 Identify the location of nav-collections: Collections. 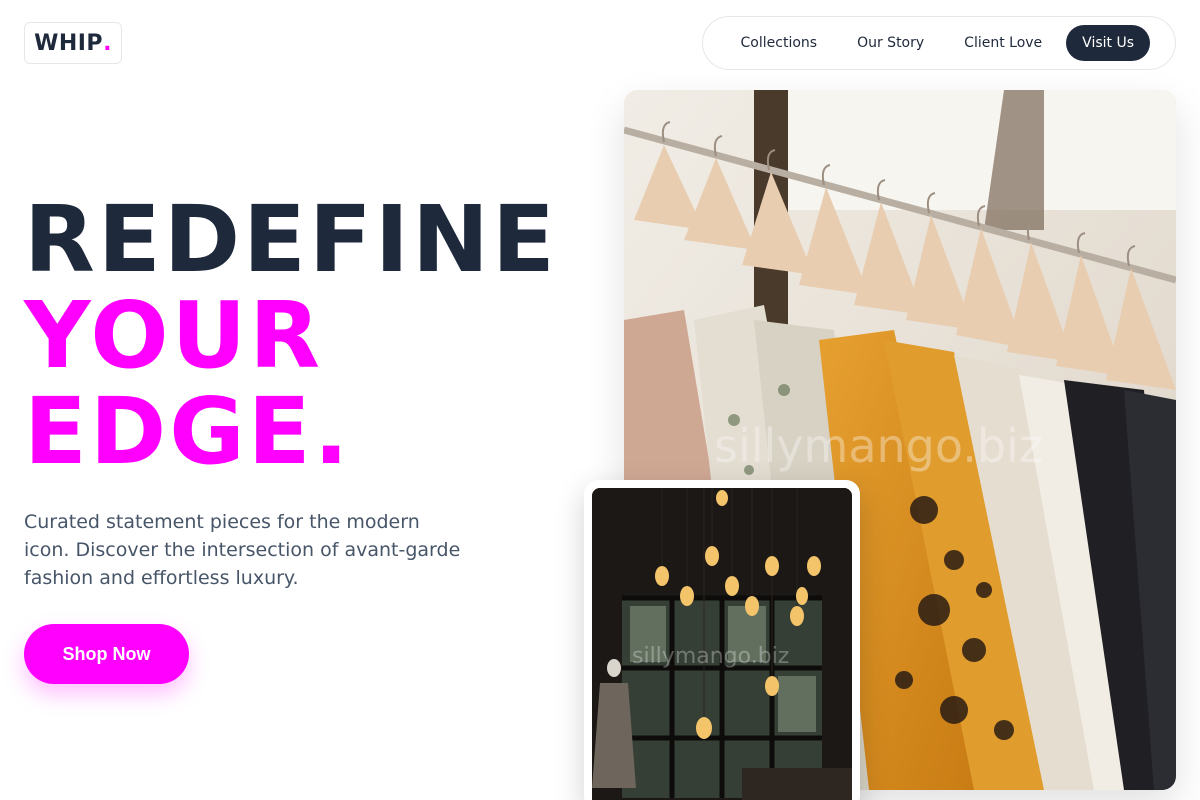
(779, 43).